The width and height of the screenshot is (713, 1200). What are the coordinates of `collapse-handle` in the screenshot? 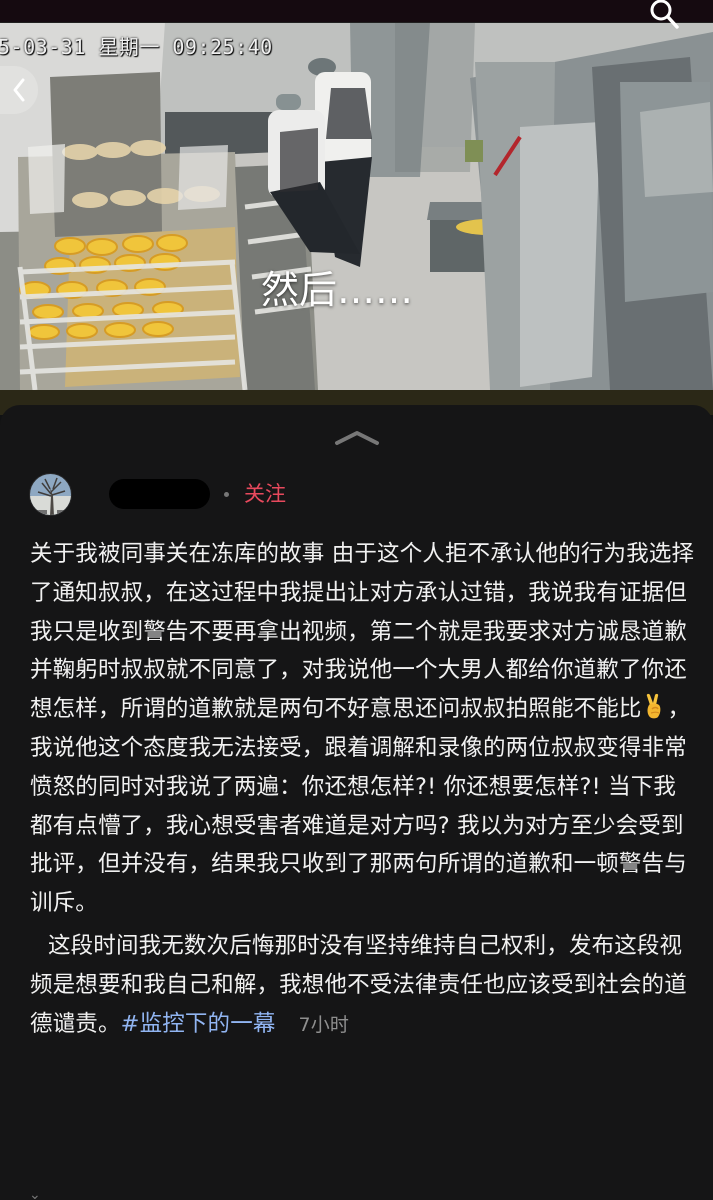 It's located at (357, 438).